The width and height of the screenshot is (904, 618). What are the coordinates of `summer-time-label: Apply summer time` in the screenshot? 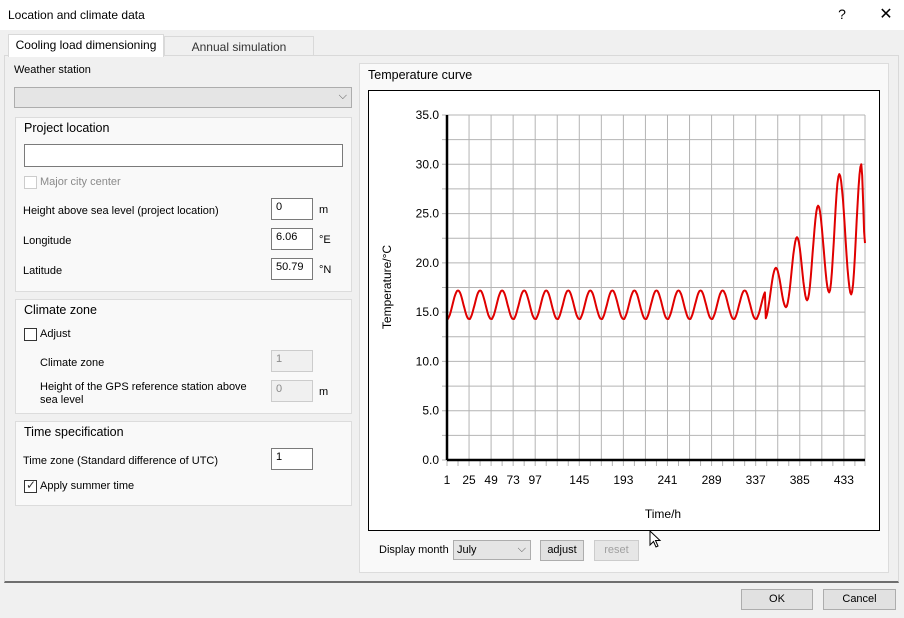 It's located at (87, 486).